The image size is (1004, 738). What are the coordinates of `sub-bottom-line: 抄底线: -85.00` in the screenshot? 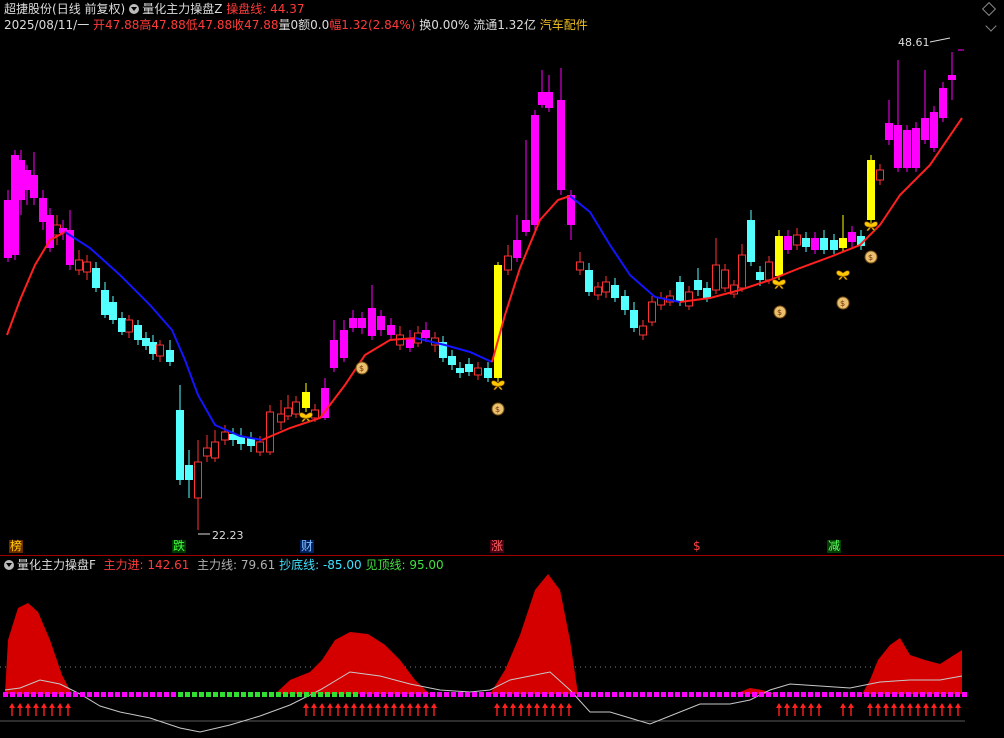 It's located at (320, 565).